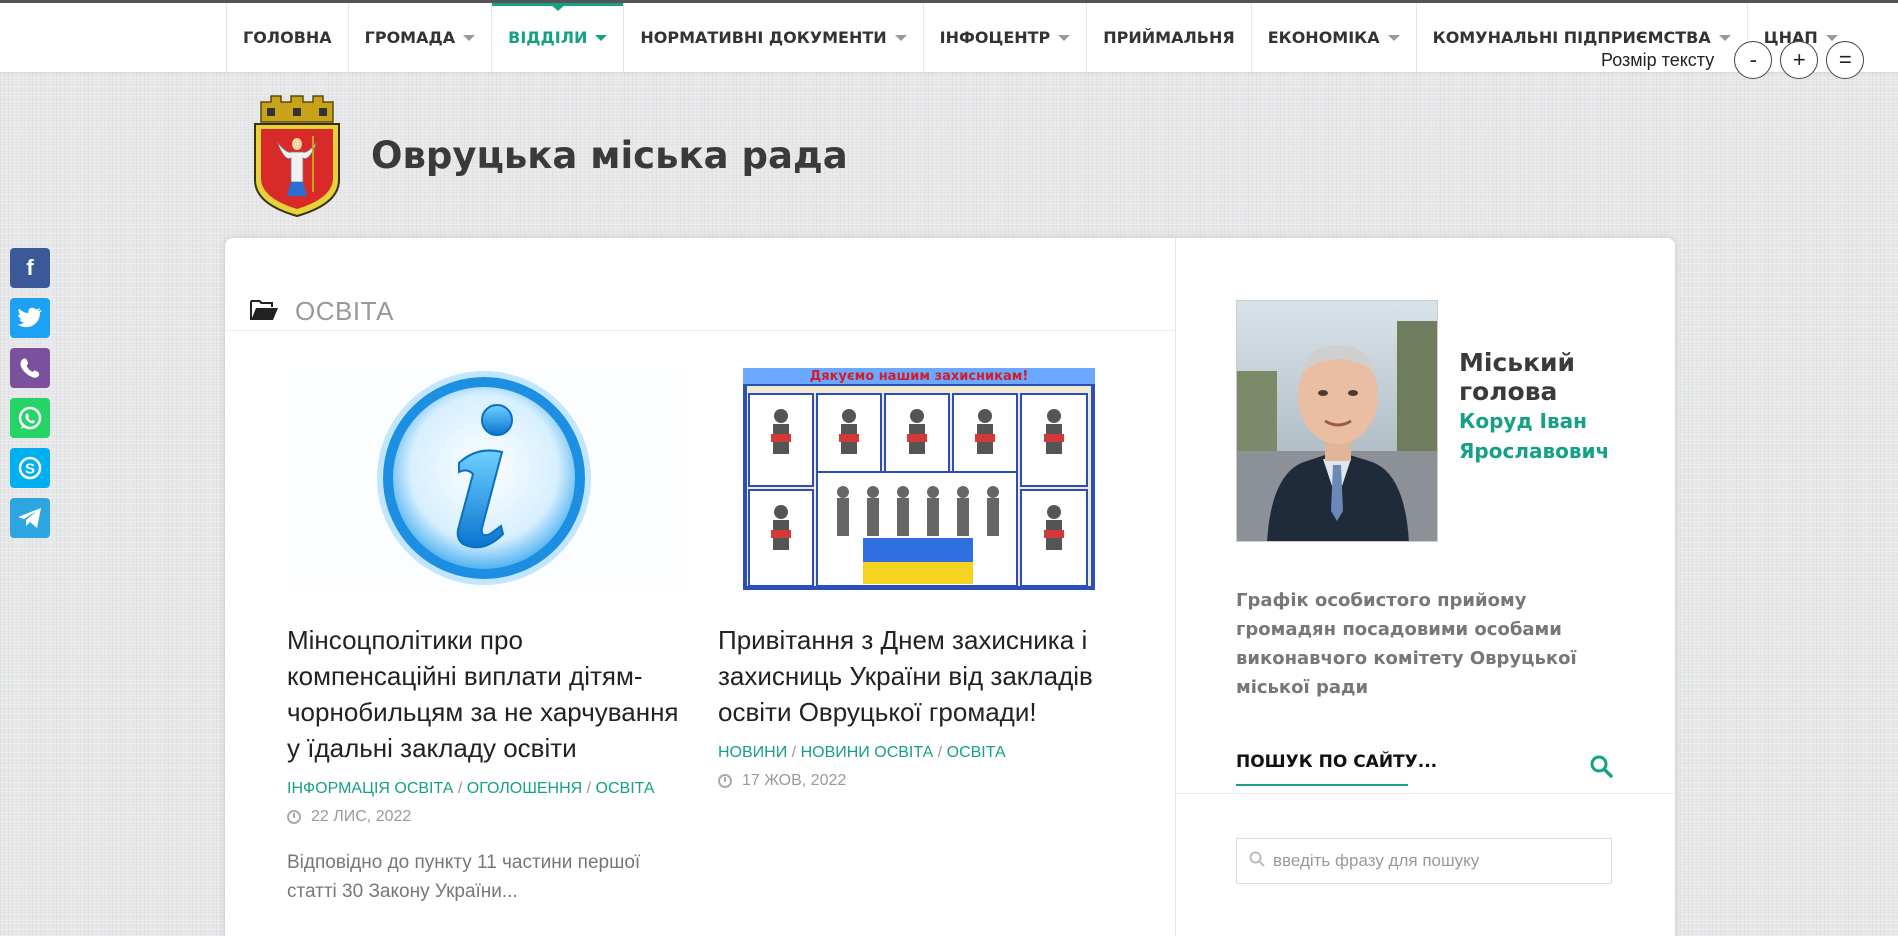 The width and height of the screenshot is (1898, 936). What do you see at coordinates (919, 376) in the screenshot?
I see `photo-banner-text: Дякуємо нашим захисникам!` at bounding box center [919, 376].